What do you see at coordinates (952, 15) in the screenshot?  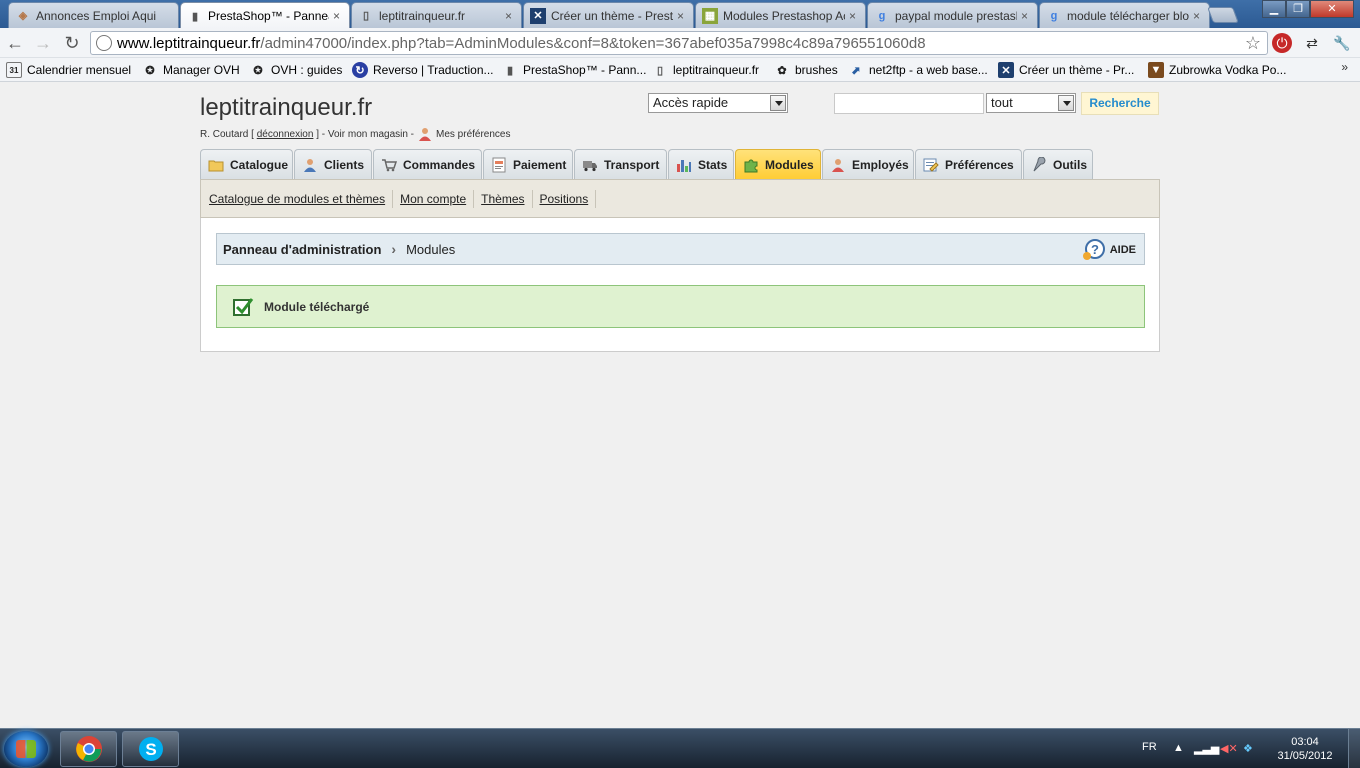 I see `browser-tab: g paypal module prestash ×` at bounding box center [952, 15].